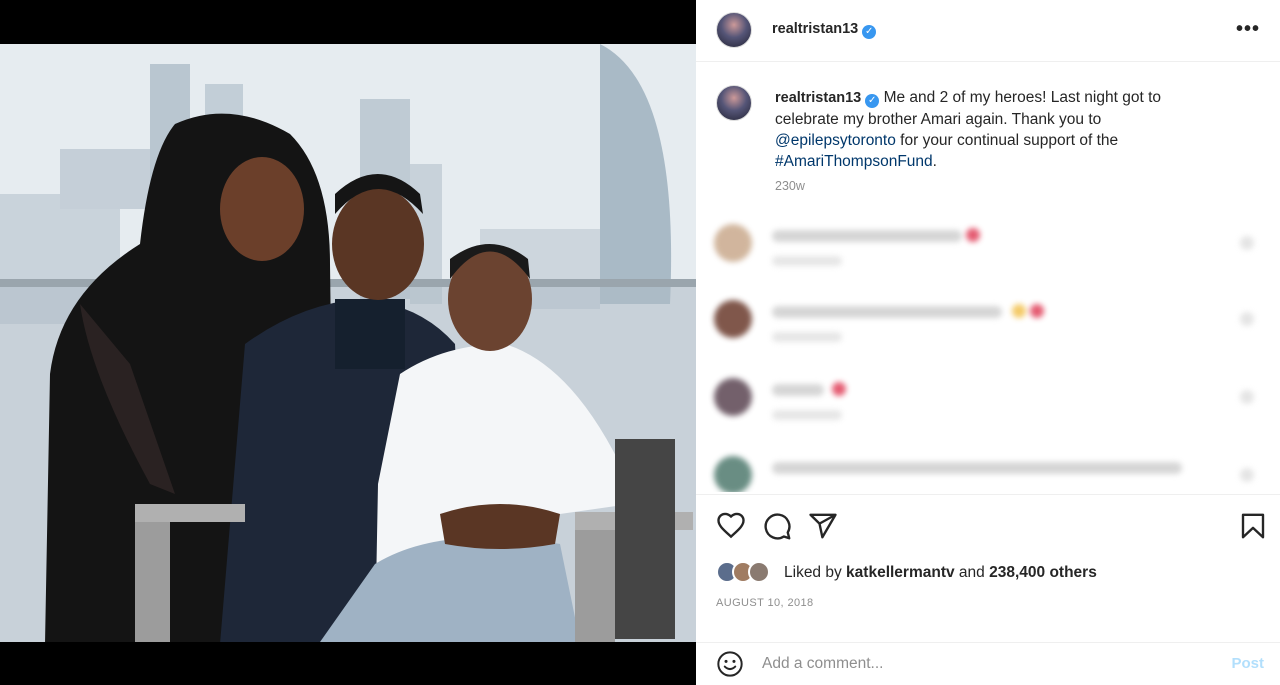  I want to click on caption-body-3: ., so click(934, 161).